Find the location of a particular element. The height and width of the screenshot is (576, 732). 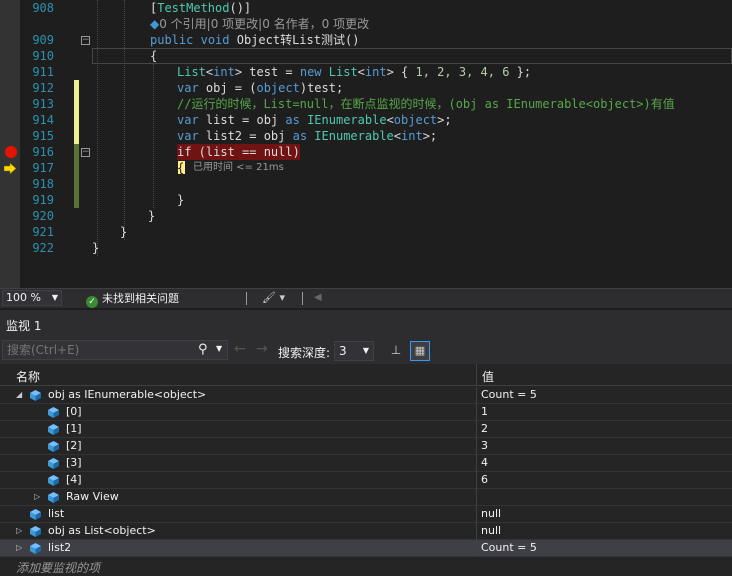

watch-row-value: 3 is located at coordinates (484, 445).